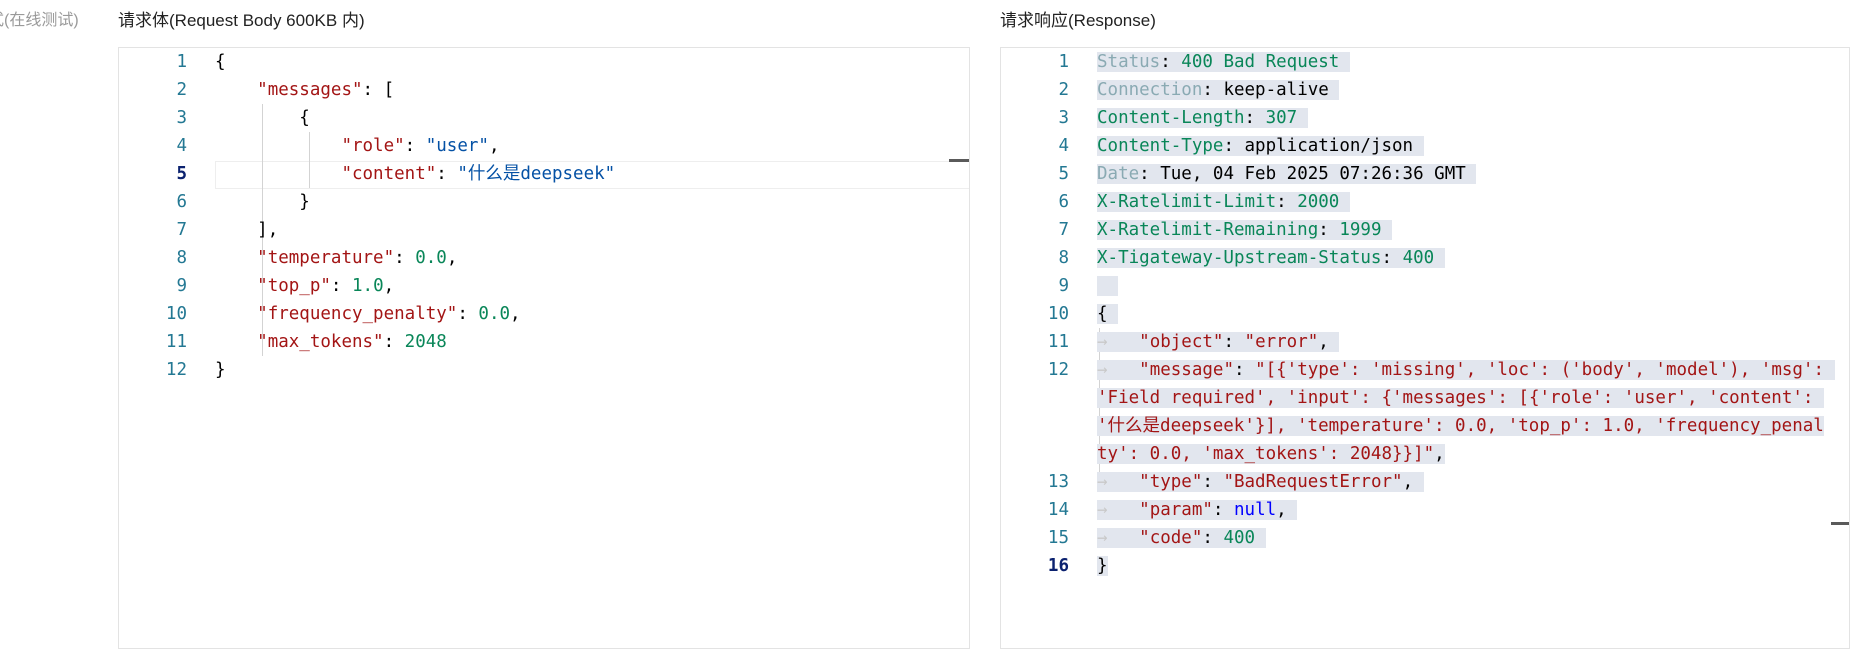 This screenshot has height=649, width=1866. I want to click on json-key: "code", so click(1171, 538).